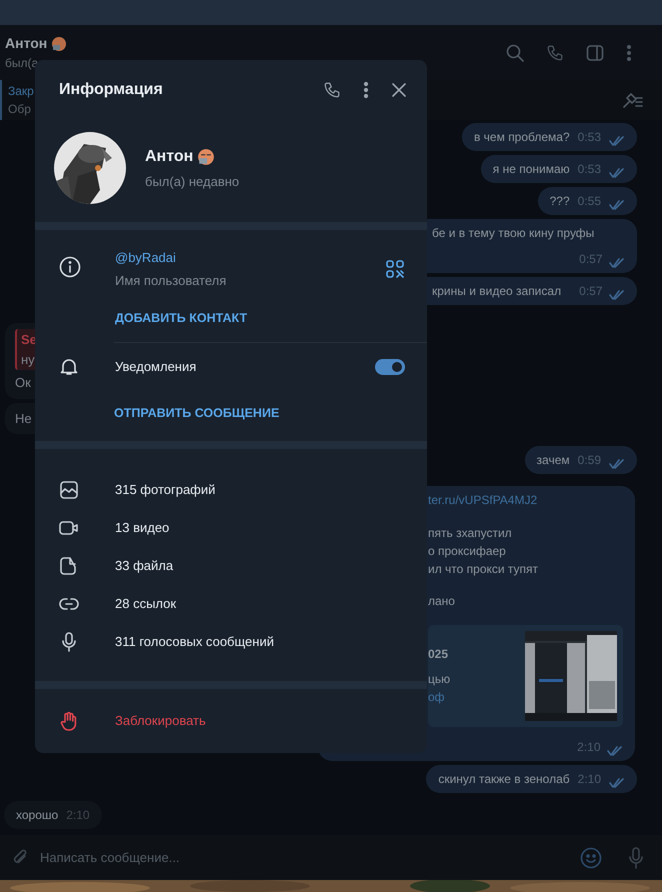  I want to click on preview-text: цью, so click(439, 679).